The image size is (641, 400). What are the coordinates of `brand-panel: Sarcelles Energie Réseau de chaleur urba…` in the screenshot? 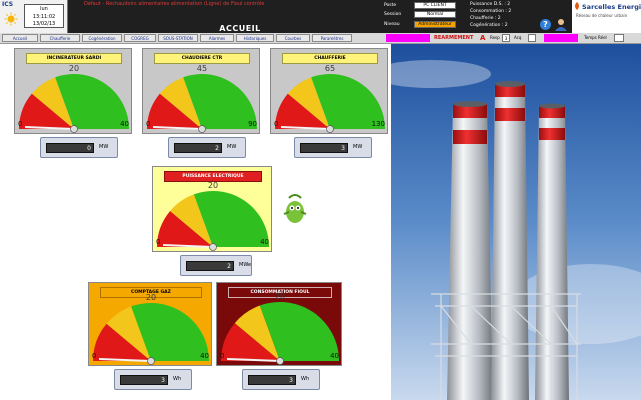 It's located at (606, 16).